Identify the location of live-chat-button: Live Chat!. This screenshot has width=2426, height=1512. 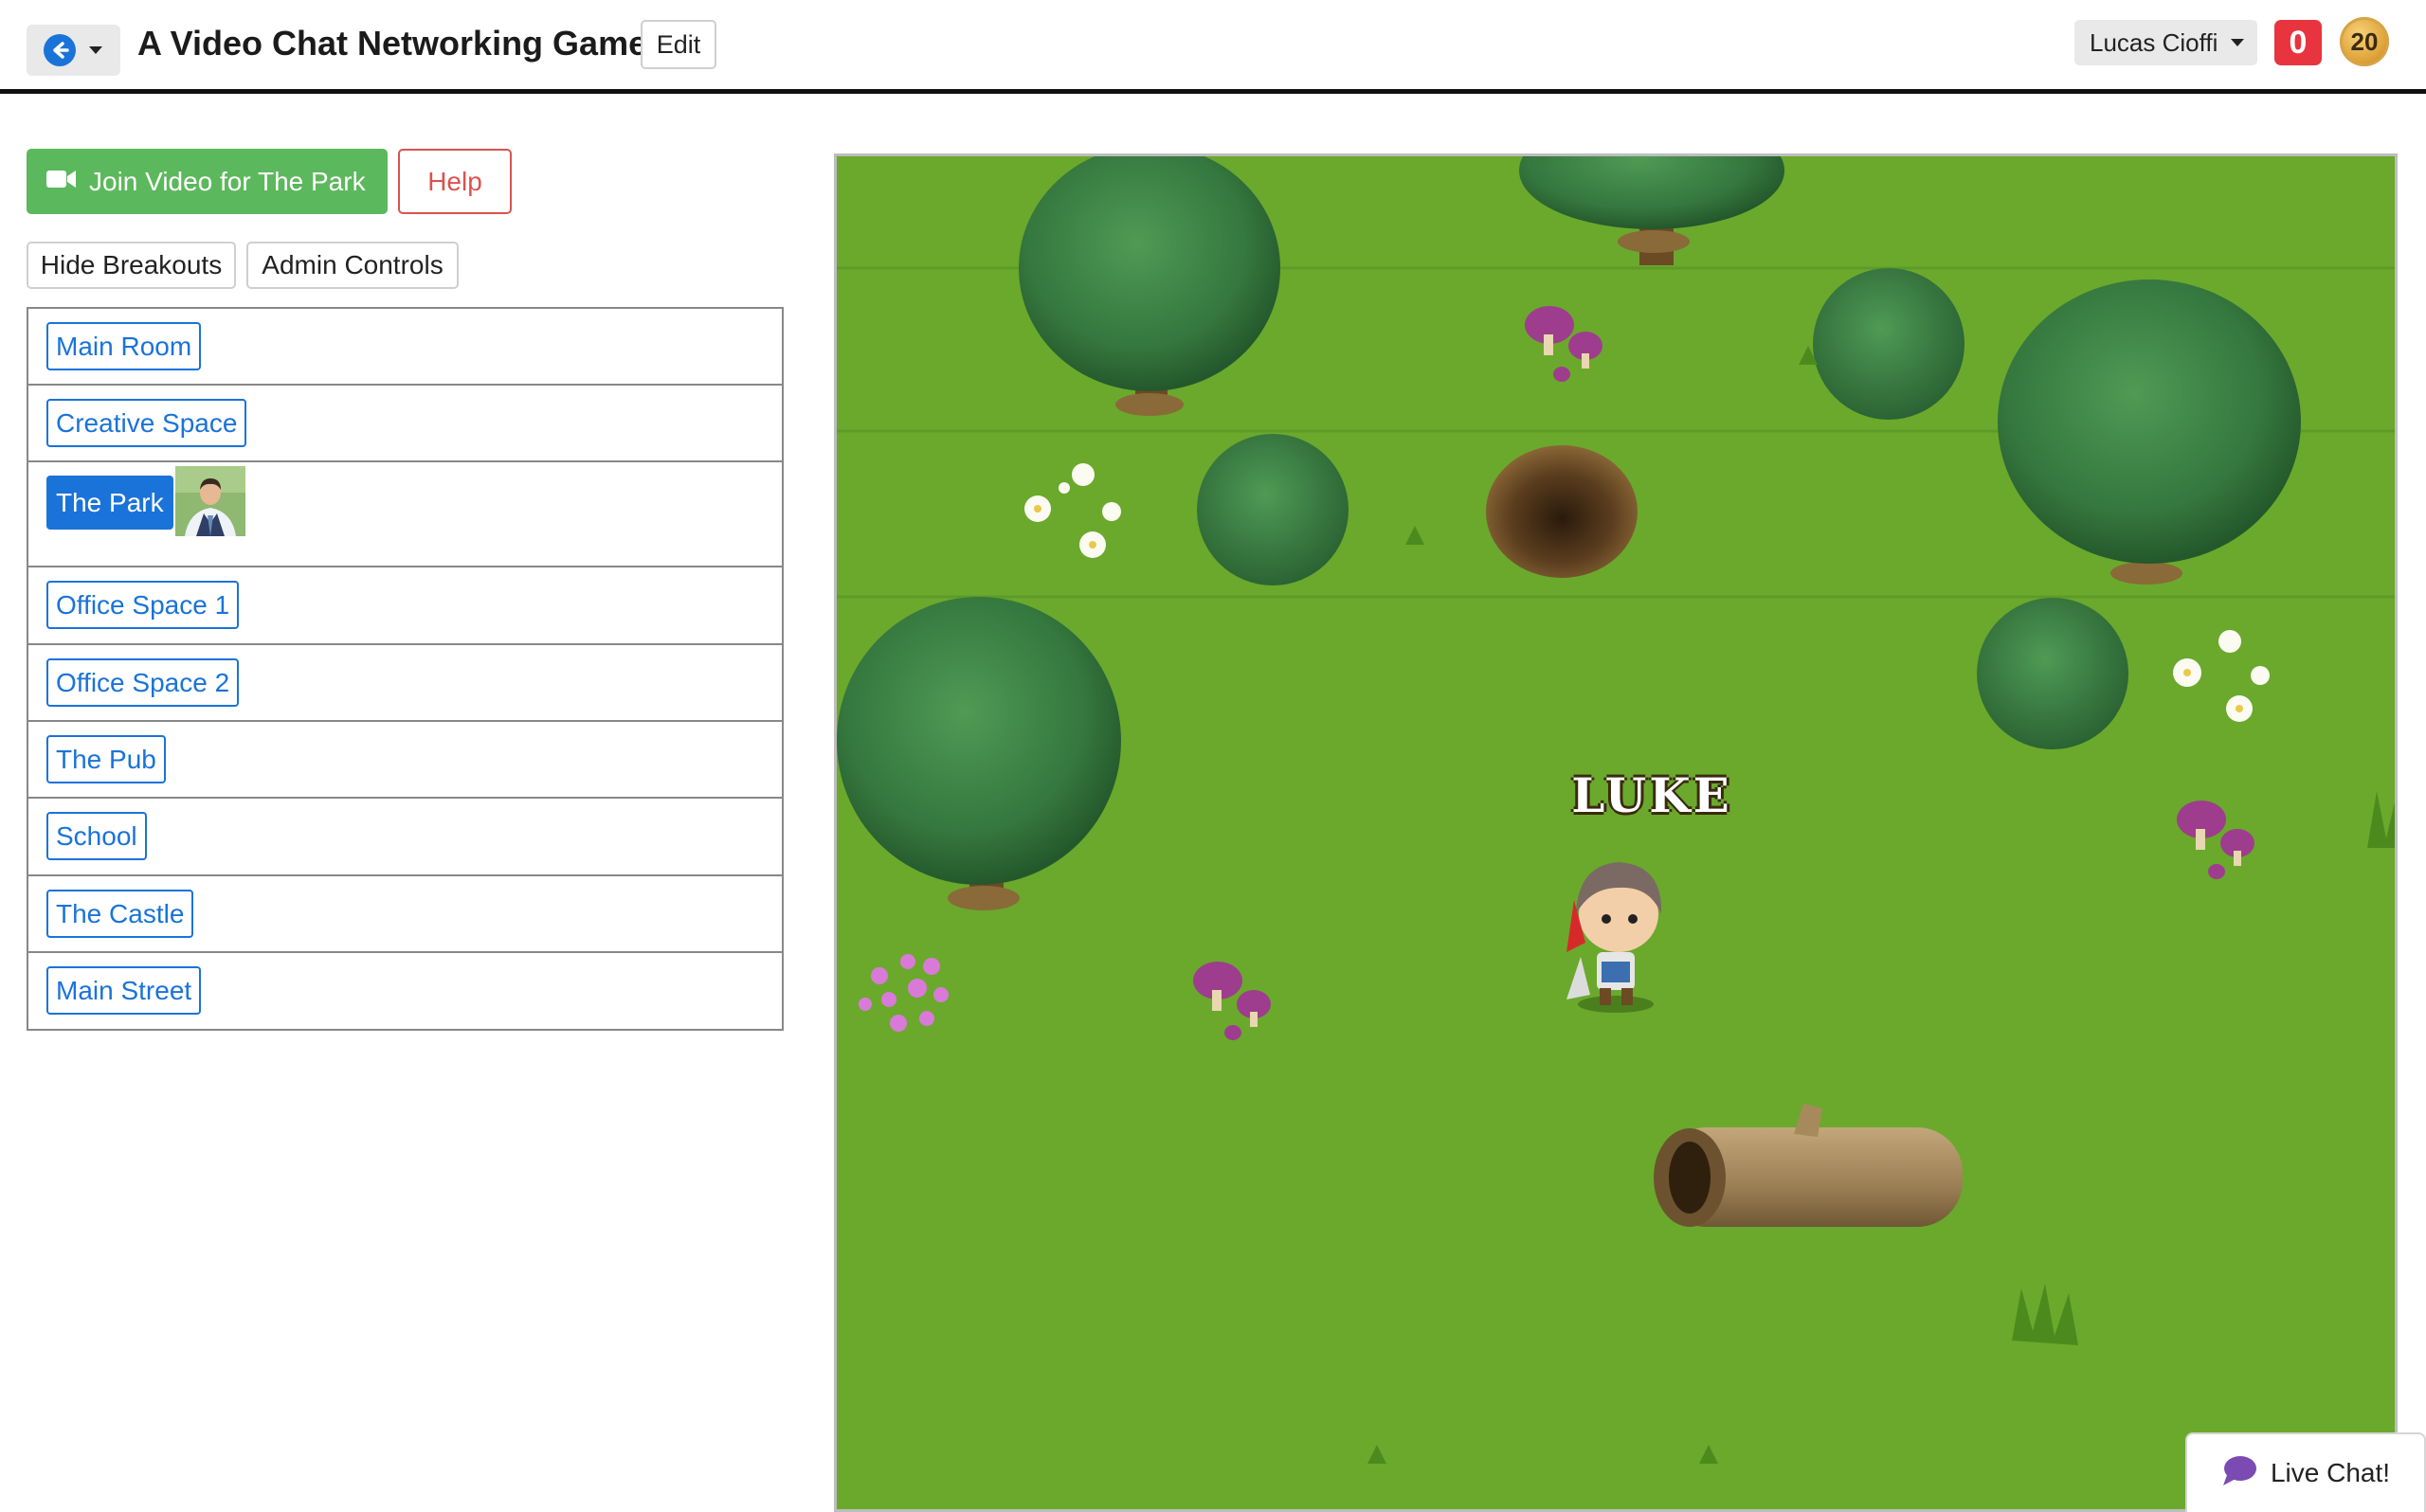
(2305, 1472).